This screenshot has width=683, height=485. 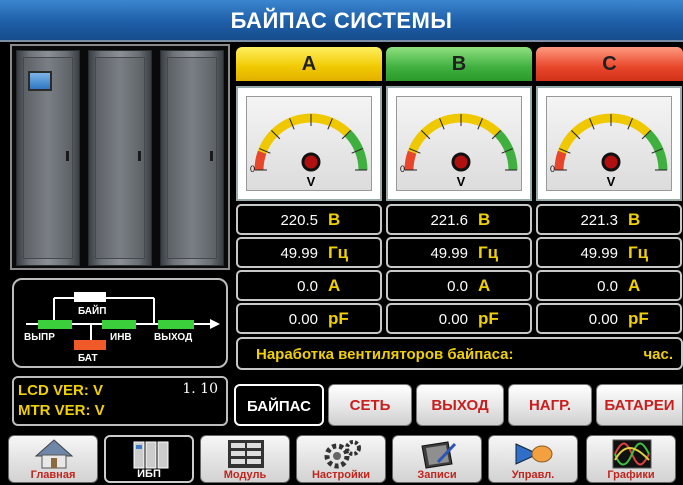 What do you see at coordinates (550, 405) in the screenshot?
I see `tab-load: НАГР.` at bounding box center [550, 405].